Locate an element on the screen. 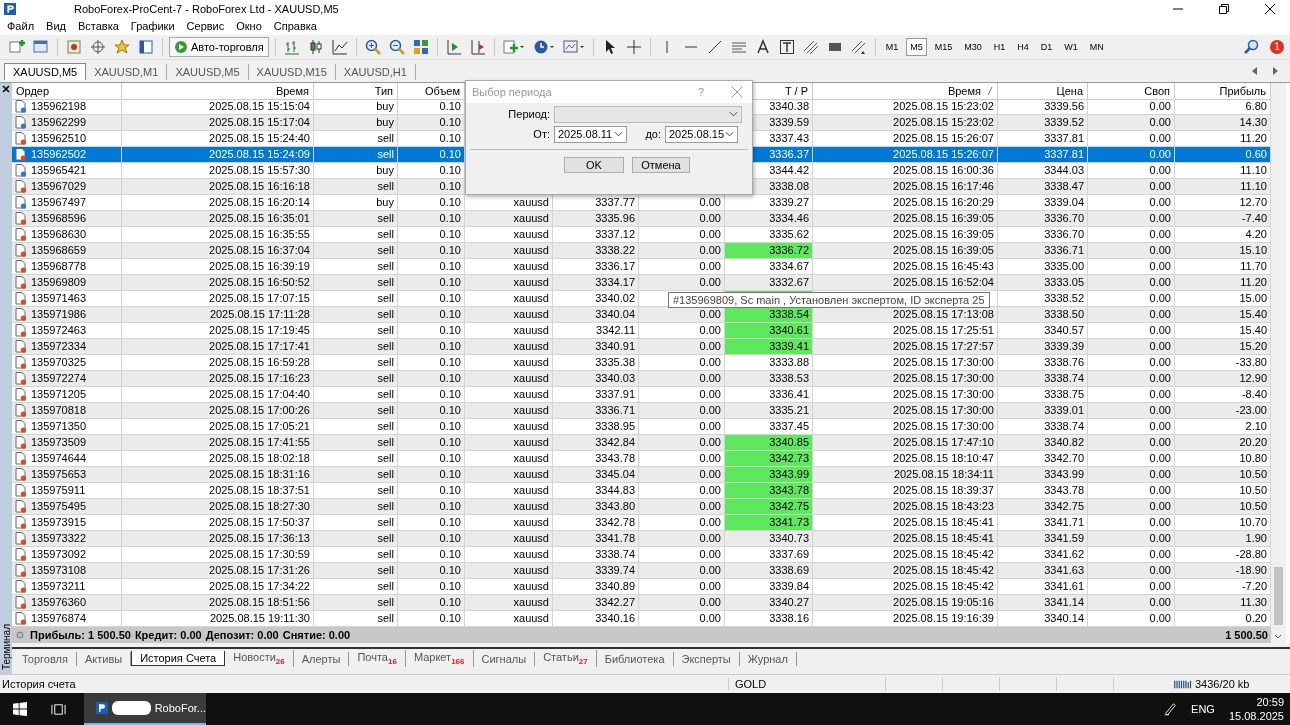 This screenshot has height=725, width=1290. table-cell: 135967497 is located at coordinates (59, 202).